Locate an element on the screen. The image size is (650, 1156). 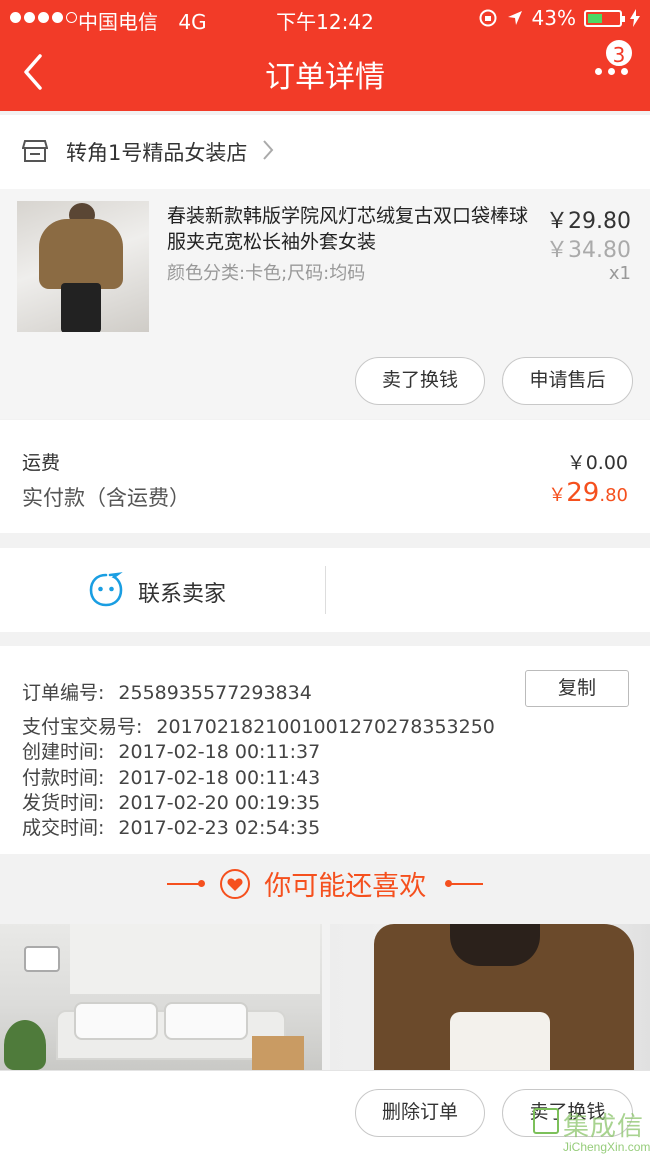
shipped-label: 发货时间: is located at coordinates (63, 803).